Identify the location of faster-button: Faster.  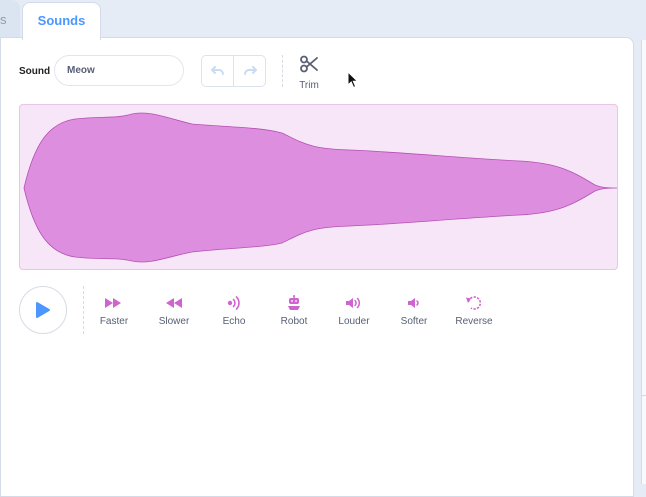
(114, 311).